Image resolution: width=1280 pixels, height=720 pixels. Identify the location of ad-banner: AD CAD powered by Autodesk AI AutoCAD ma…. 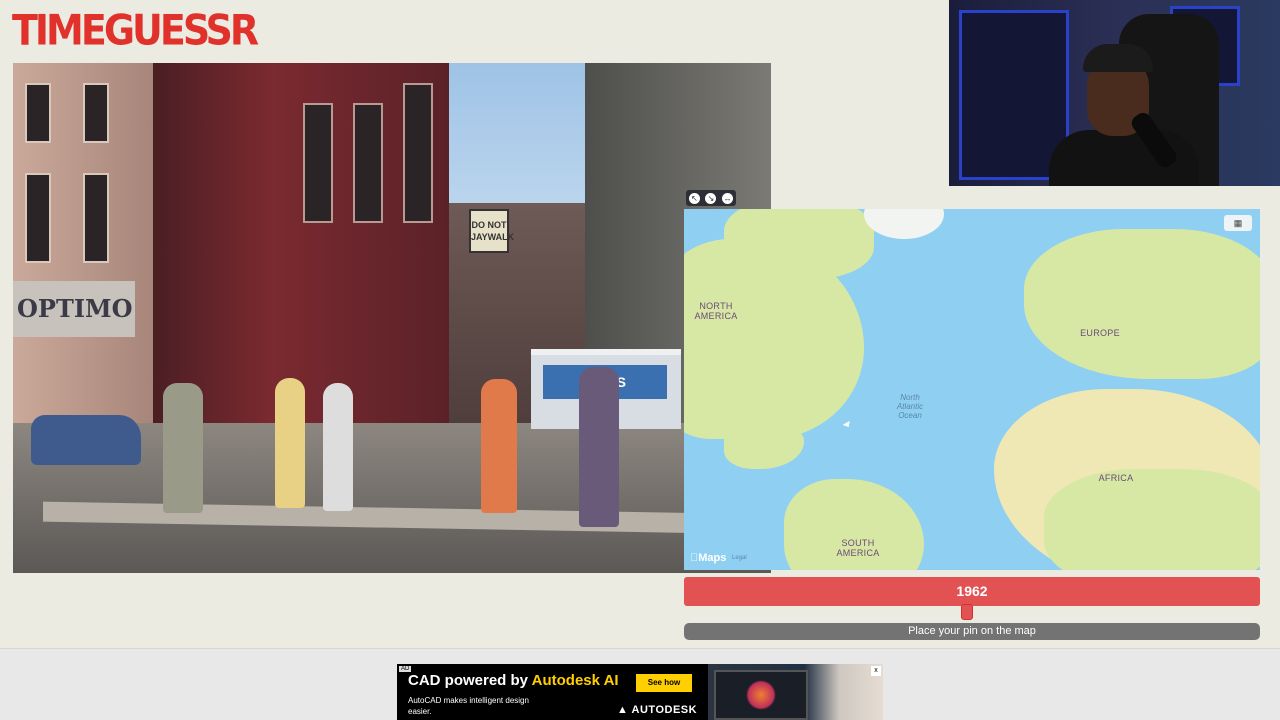
(640, 692).